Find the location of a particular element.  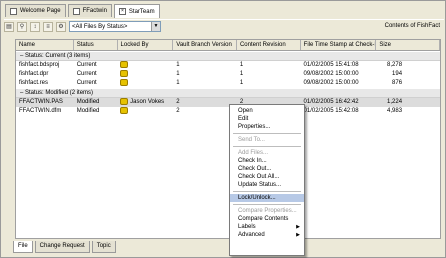

filter-select: <All Files By Status> ▼ is located at coordinates (115, 26).